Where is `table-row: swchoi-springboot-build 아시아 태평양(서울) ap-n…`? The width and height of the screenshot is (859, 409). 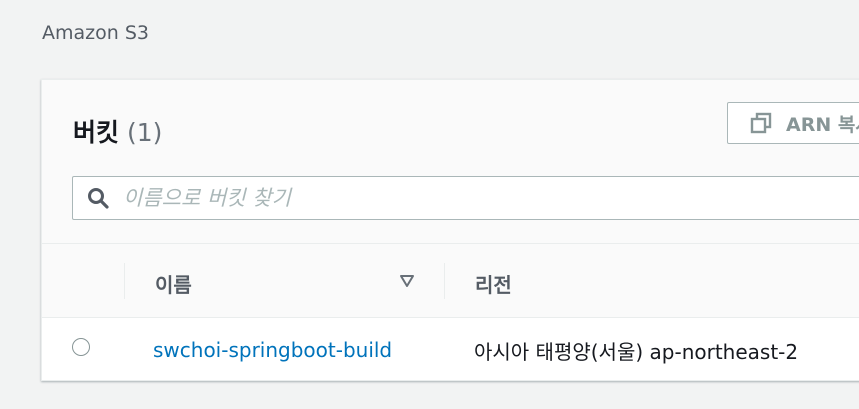 table-row: swchoi-springboot-build 아시아 태평양(서울) ap-n… is located at coordinates (450, 349).